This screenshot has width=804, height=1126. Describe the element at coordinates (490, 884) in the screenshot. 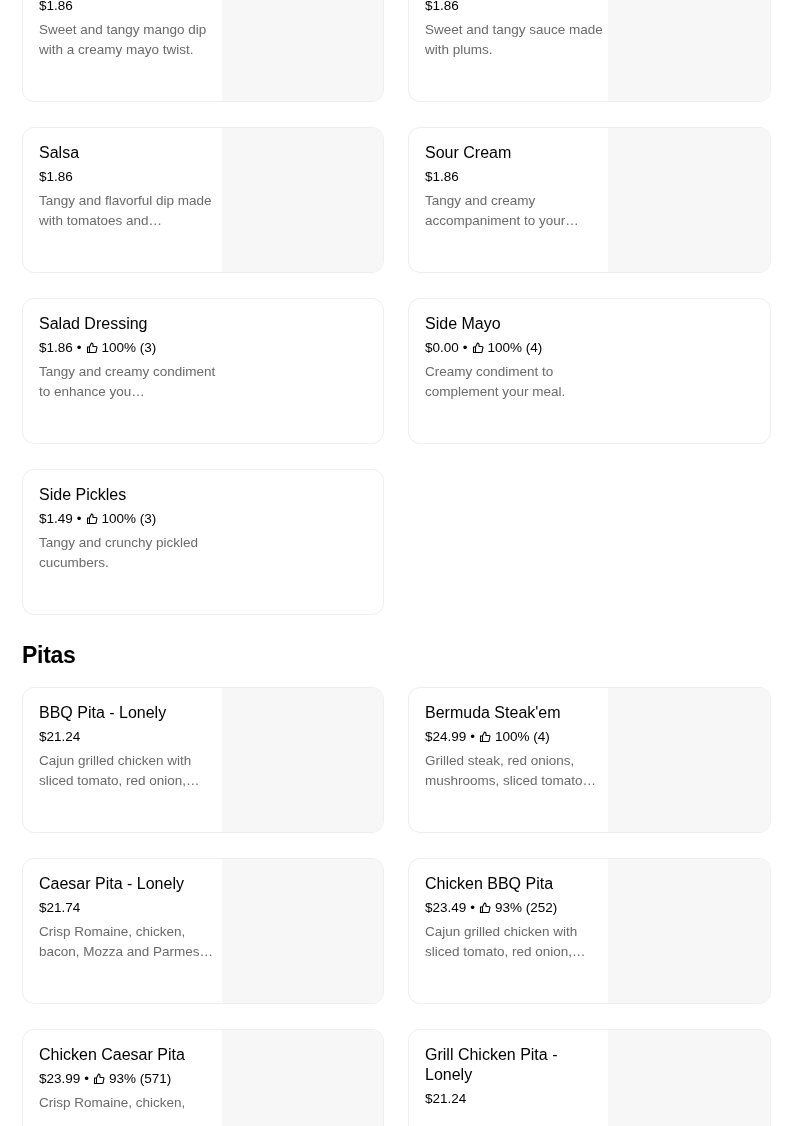

I see `item-name: Chicken BBQ Pita` at that location.